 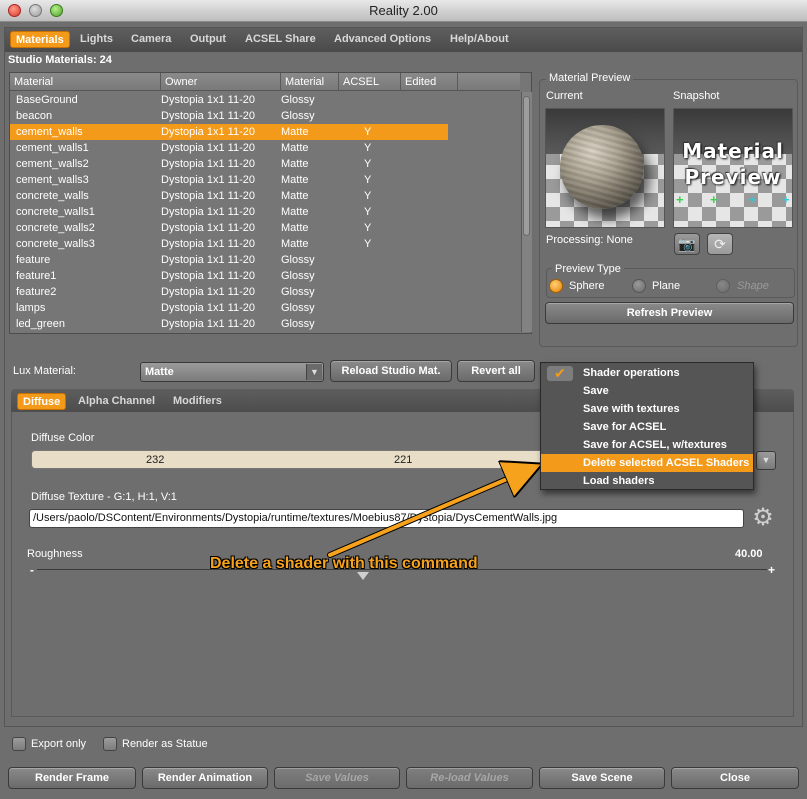 I want to click on reload-values-button: Re-load Values, so click(x=469, y=778).